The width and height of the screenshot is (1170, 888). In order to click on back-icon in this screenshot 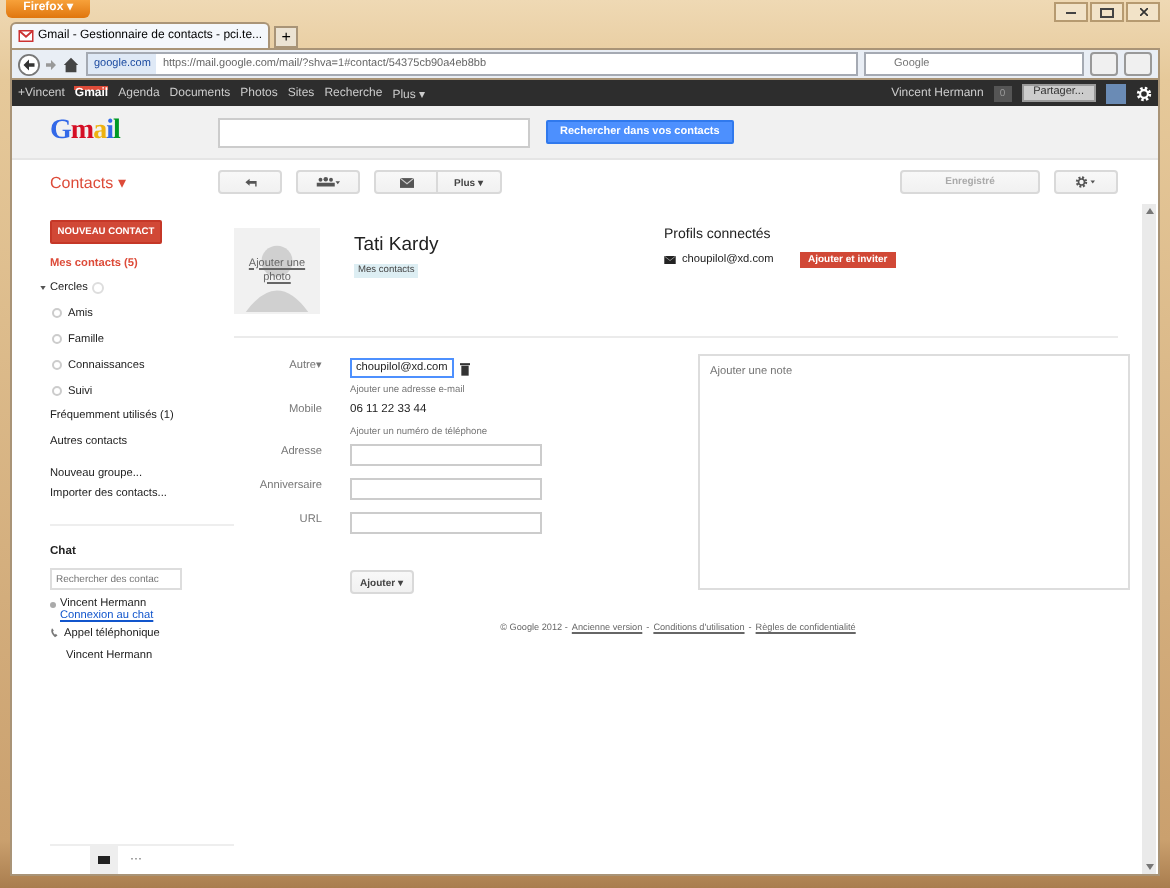, I will do `click(29, 64)`.